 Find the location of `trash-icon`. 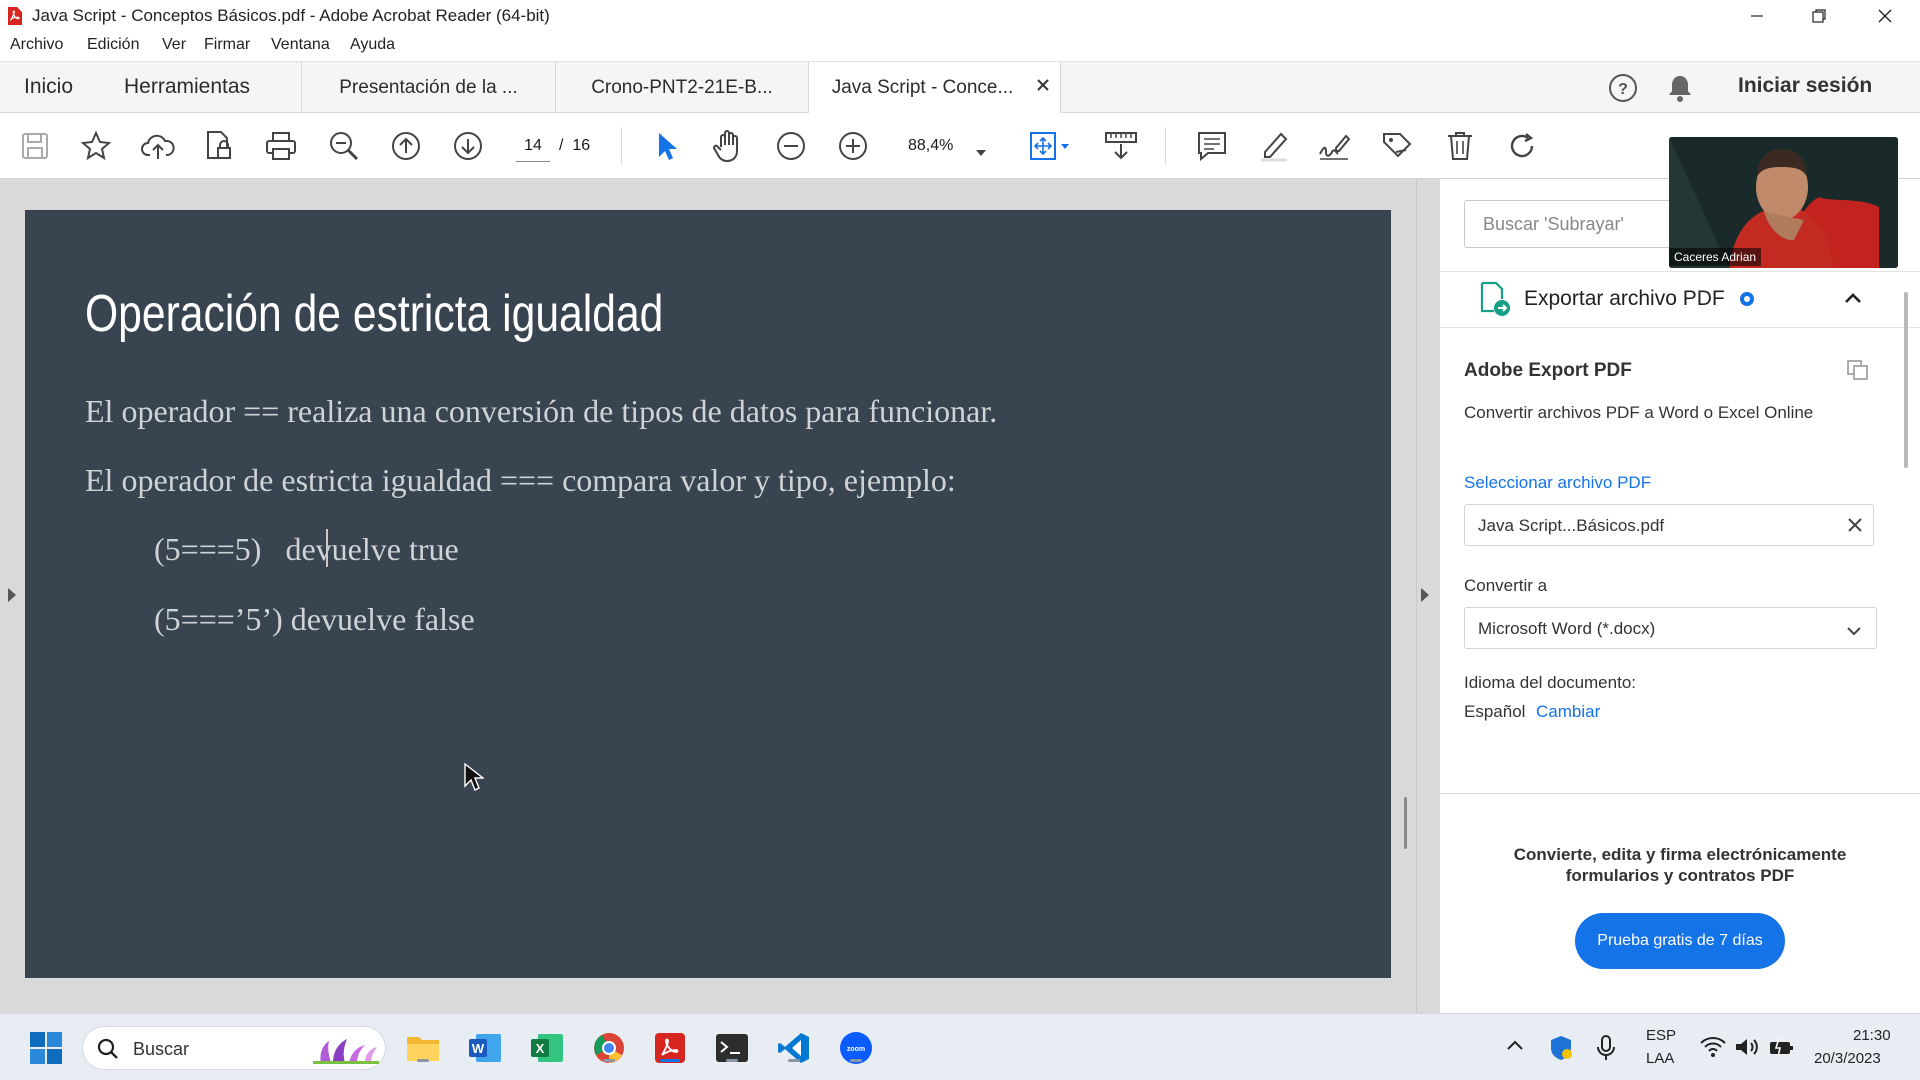

trash-icon is located at coordinates (1460, 146).